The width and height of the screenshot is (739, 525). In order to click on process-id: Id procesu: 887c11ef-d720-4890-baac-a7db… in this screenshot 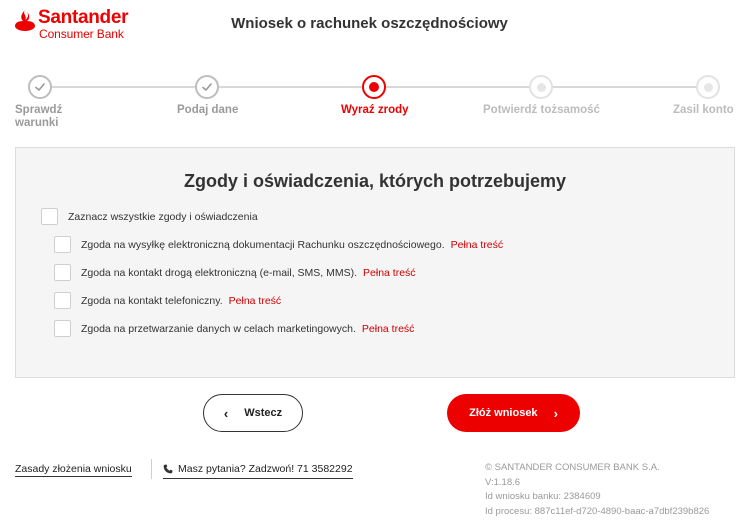, I will do `click(597, 511)`.